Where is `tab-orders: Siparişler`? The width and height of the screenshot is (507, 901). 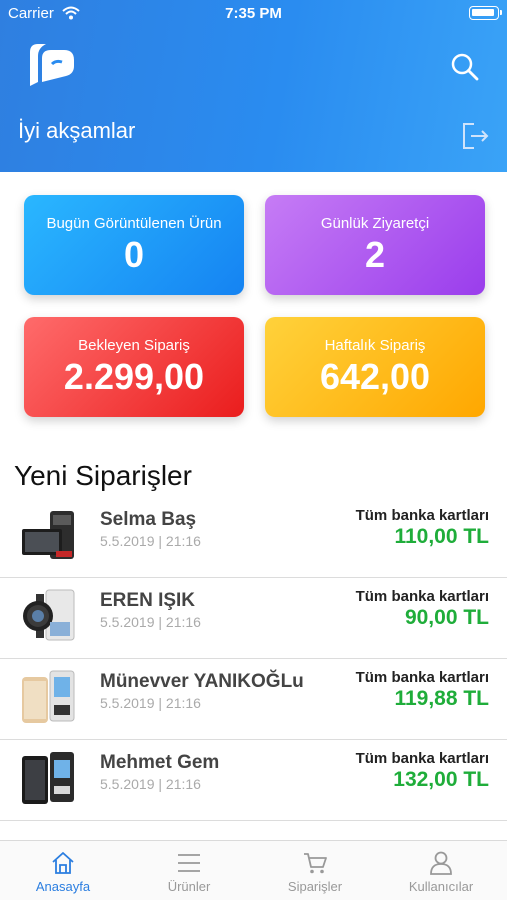
tab-orders: Siparişler is located at coordinates (315, 871).